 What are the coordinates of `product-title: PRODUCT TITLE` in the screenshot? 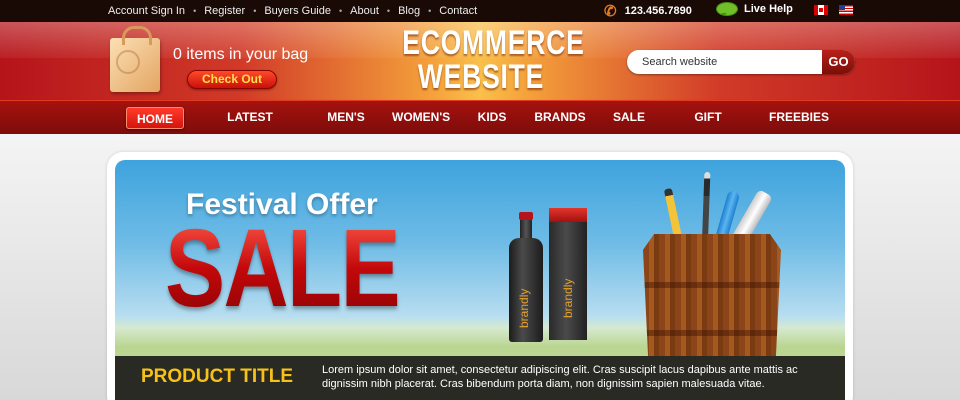 It's located at (217, 377).